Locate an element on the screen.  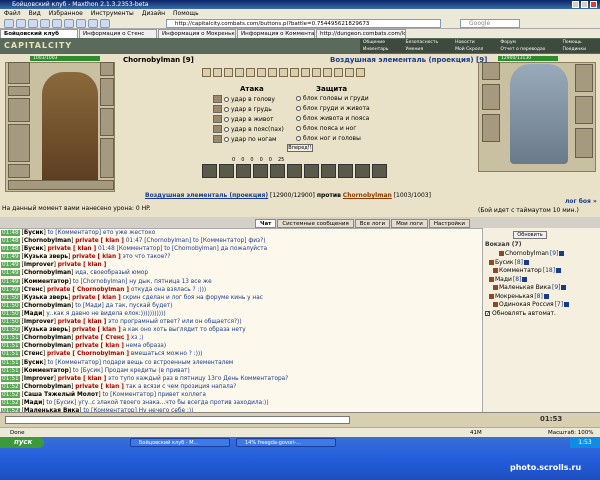
vs-left-link: Воздушная элементаль (проекция) is located at coordinates (206, 195).